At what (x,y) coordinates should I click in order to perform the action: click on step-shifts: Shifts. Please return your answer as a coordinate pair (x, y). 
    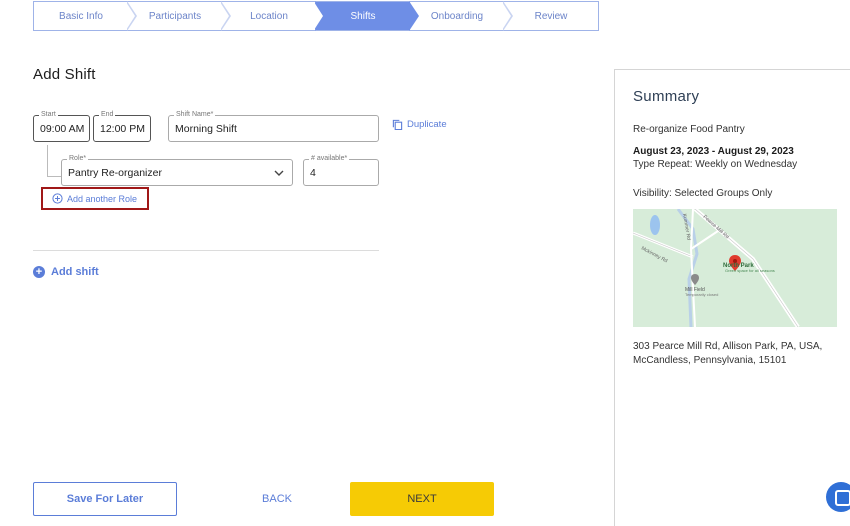
    Looking at the image, I should click on (367, 16).